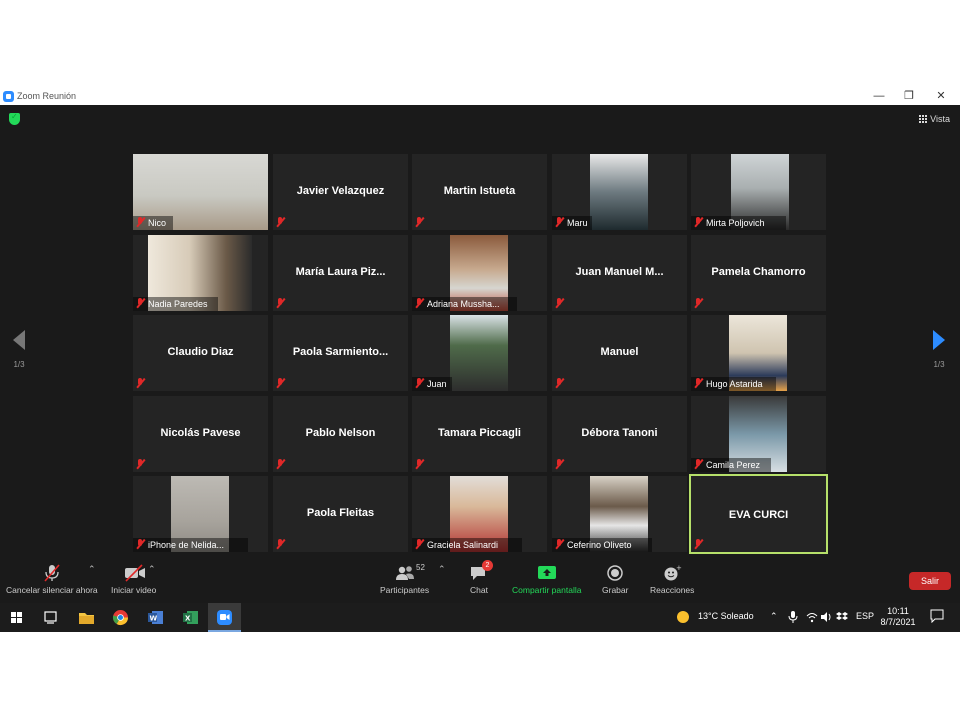  I want to click on participant-name: Nicolás Pavese, so click(200, 433).